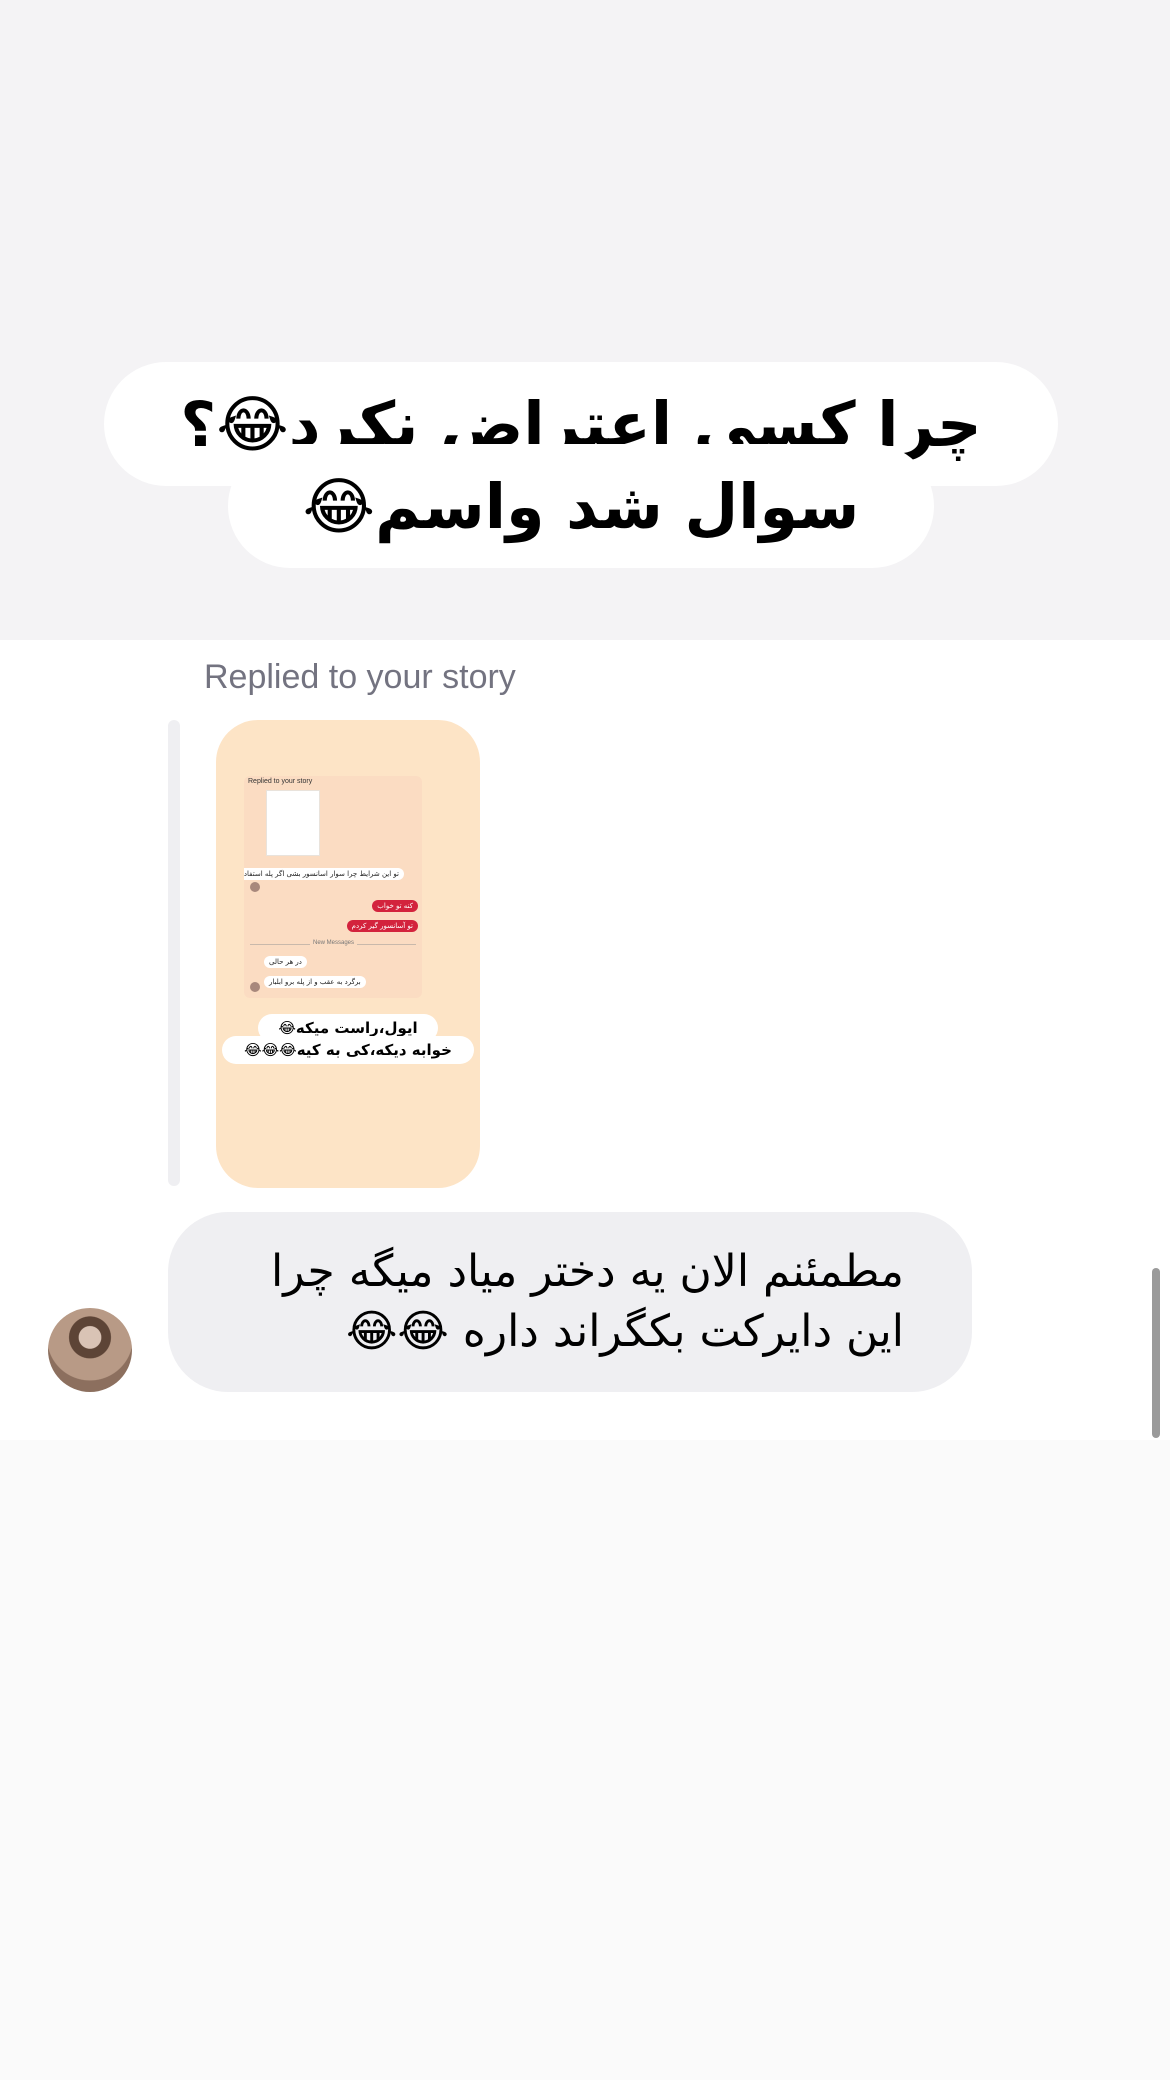 The height and width of the screenshot is (2080, 1170). Describe the element at coordinates (382, 926) in the screenshot. I see `story-screenshot-message: تو آسانسور گیر کردم` at that location.